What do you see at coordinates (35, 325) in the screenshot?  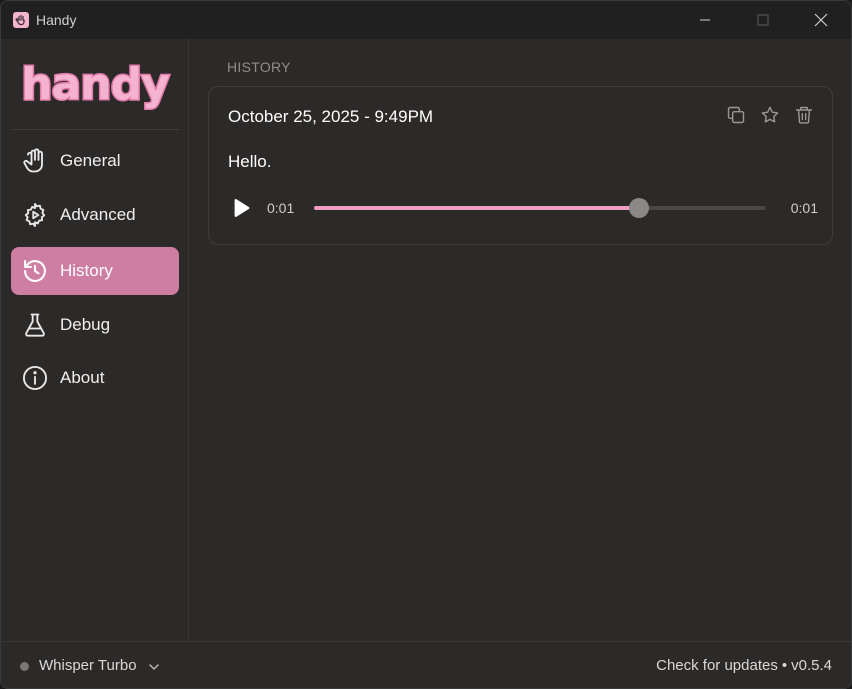 I see `flask-icon` at bounding box center [35, 325].